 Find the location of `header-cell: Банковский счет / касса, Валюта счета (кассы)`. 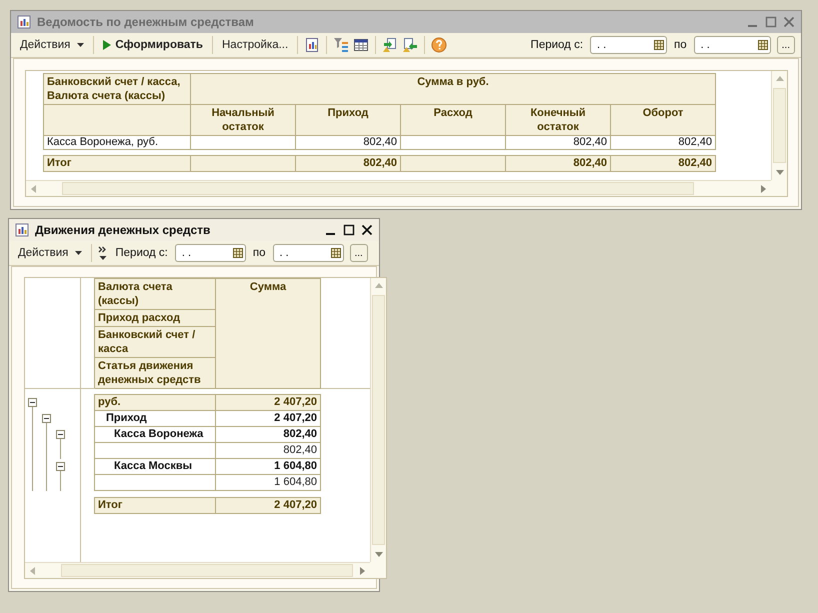

header-cell: Банковский счет / касса, Валюта счета (кассы) is located at coordinates (117, 89).